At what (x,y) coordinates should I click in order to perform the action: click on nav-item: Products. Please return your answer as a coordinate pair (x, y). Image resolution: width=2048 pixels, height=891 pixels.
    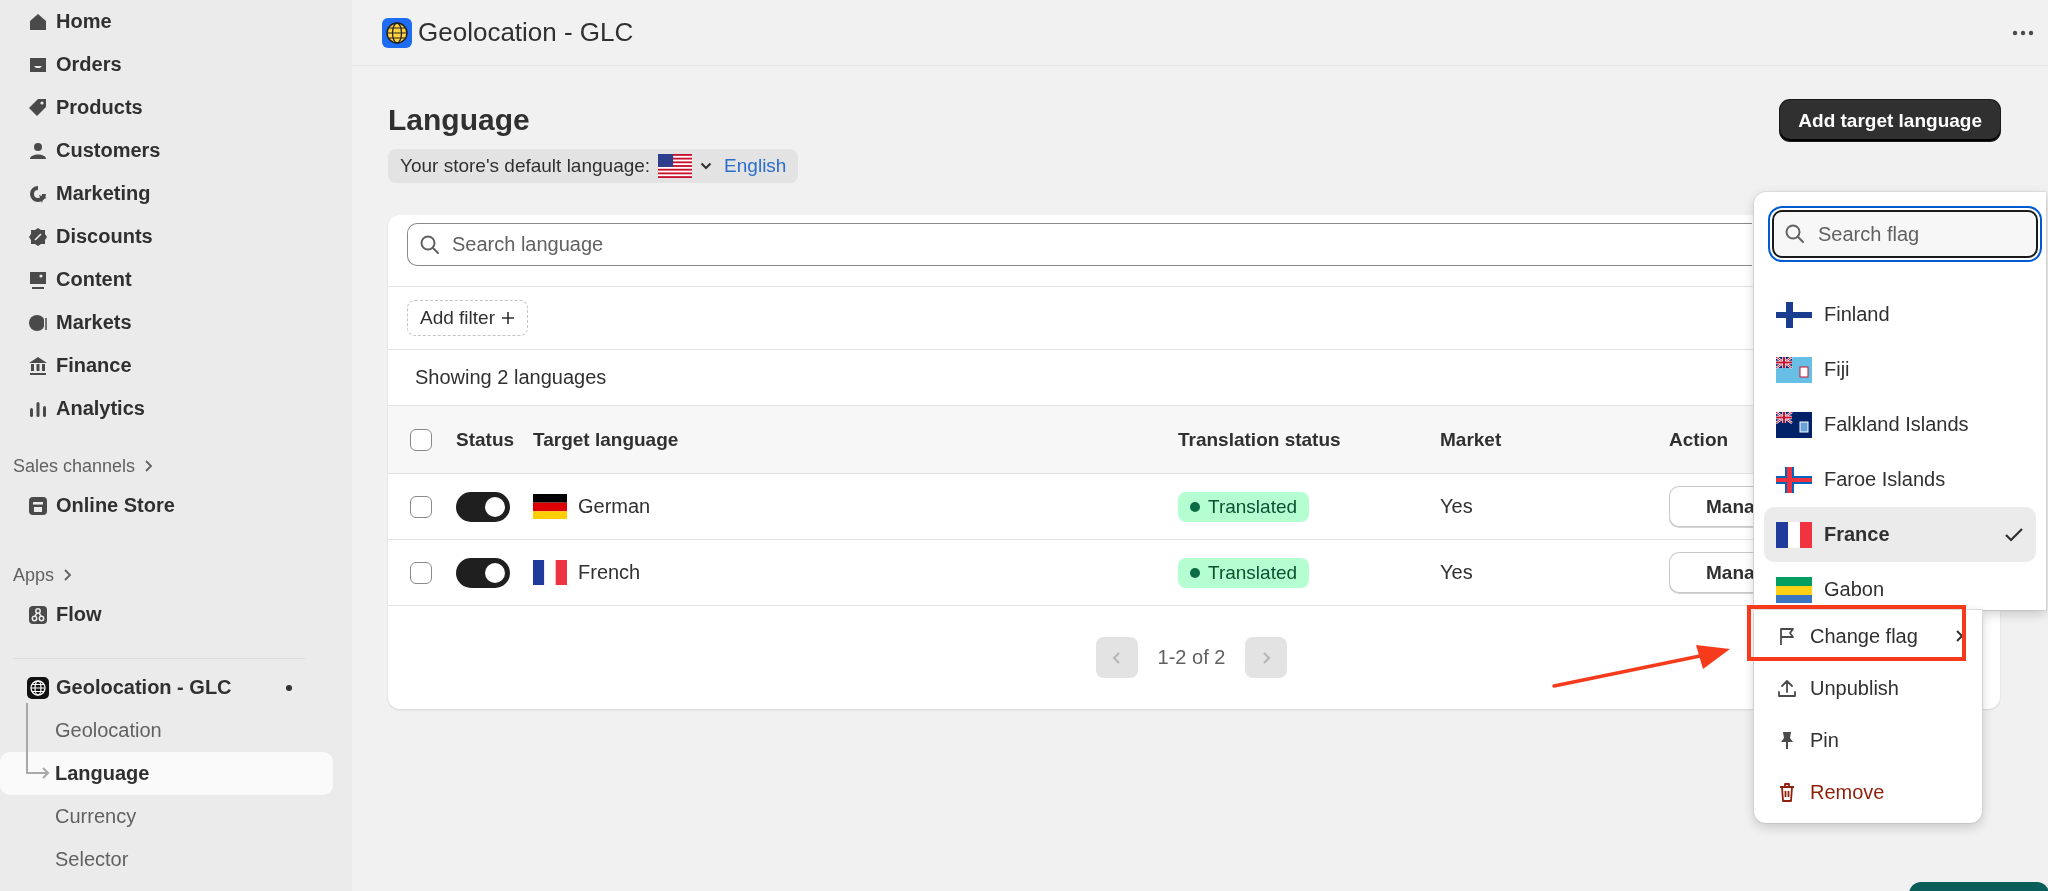
    Looking at the image, I should click on (176, 107).